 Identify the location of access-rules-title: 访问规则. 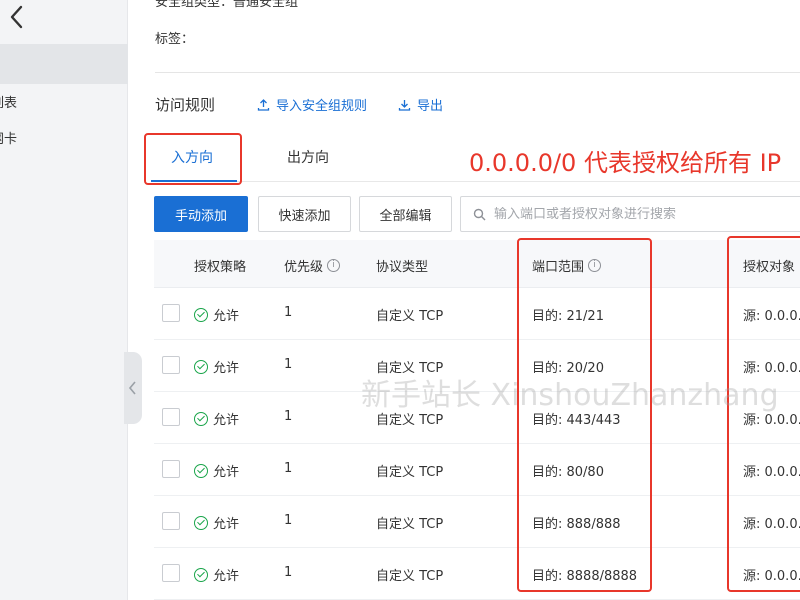
(185, 105).